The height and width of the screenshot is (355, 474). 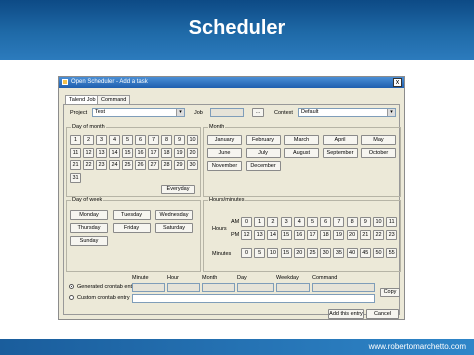 What do you see at coordinates (365, 235) in the screenshot?
I see `hour-button-21: 21` at bounding box center [365, 235].